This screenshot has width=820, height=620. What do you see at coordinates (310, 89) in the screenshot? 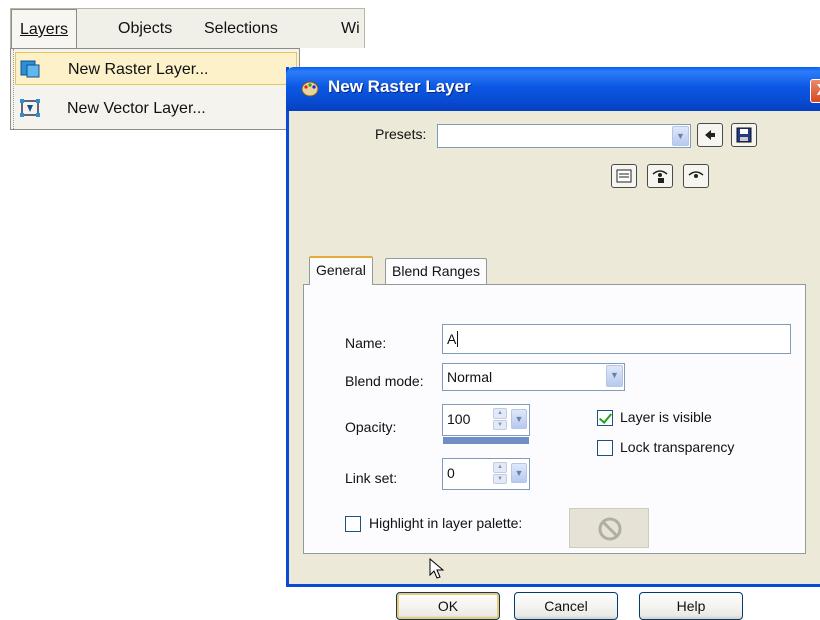
I see `paint-palette-icon` at bounding box center [310, 89].